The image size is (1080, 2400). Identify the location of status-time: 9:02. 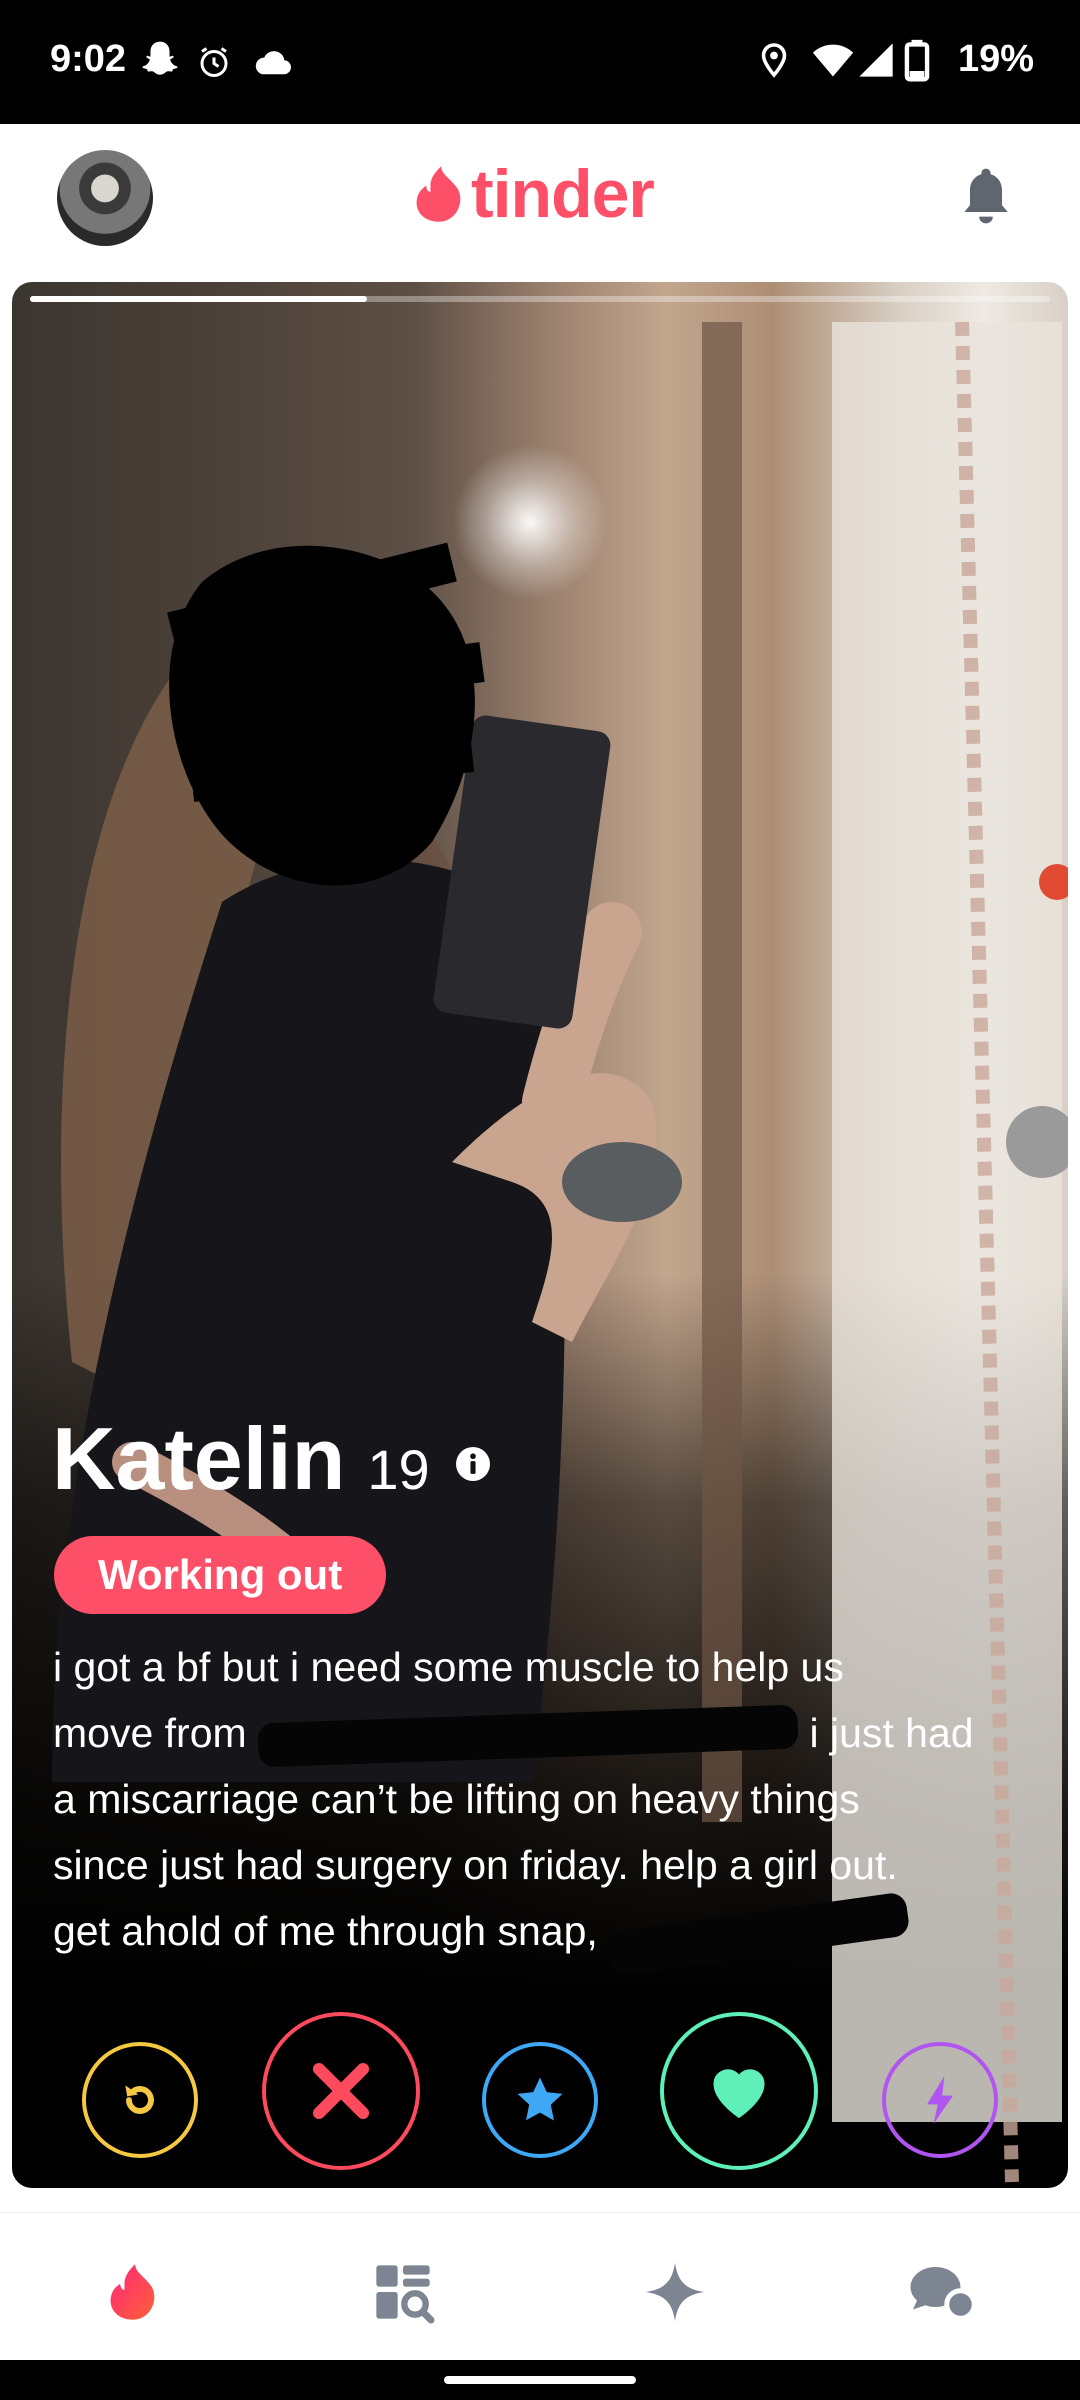
(88, 59).